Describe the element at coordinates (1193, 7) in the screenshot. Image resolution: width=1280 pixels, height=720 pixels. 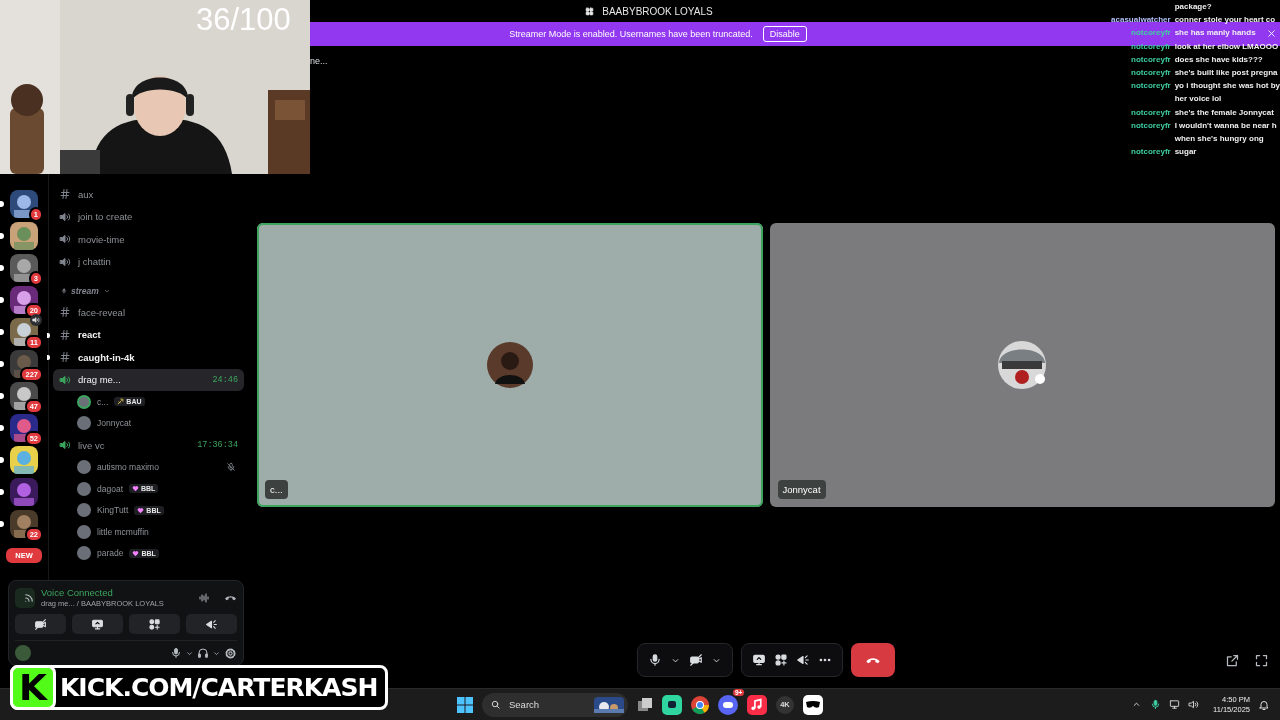
I see `chat-message: package?` at that location.